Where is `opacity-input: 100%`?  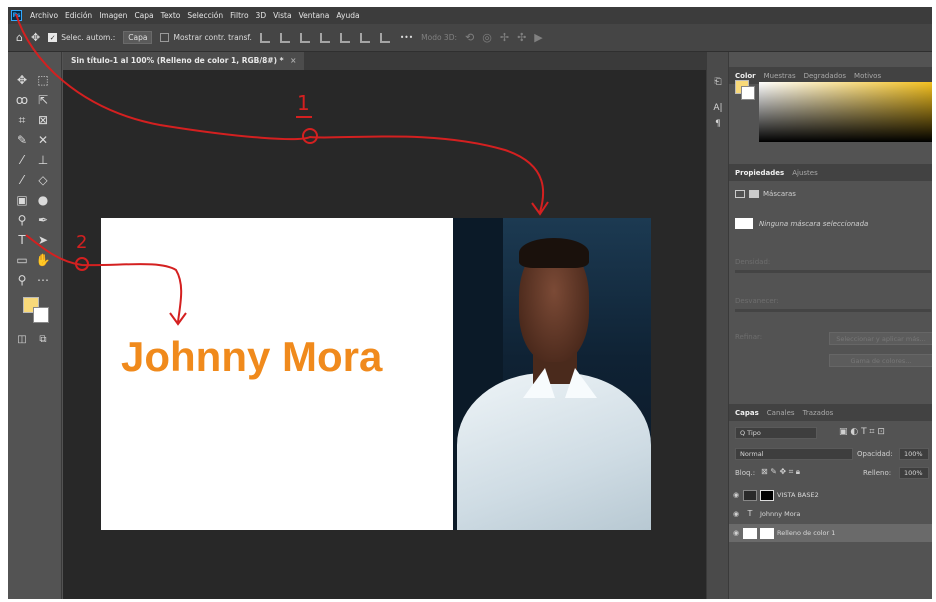 opacity-input: 100% is located at coordinates (914, 454).